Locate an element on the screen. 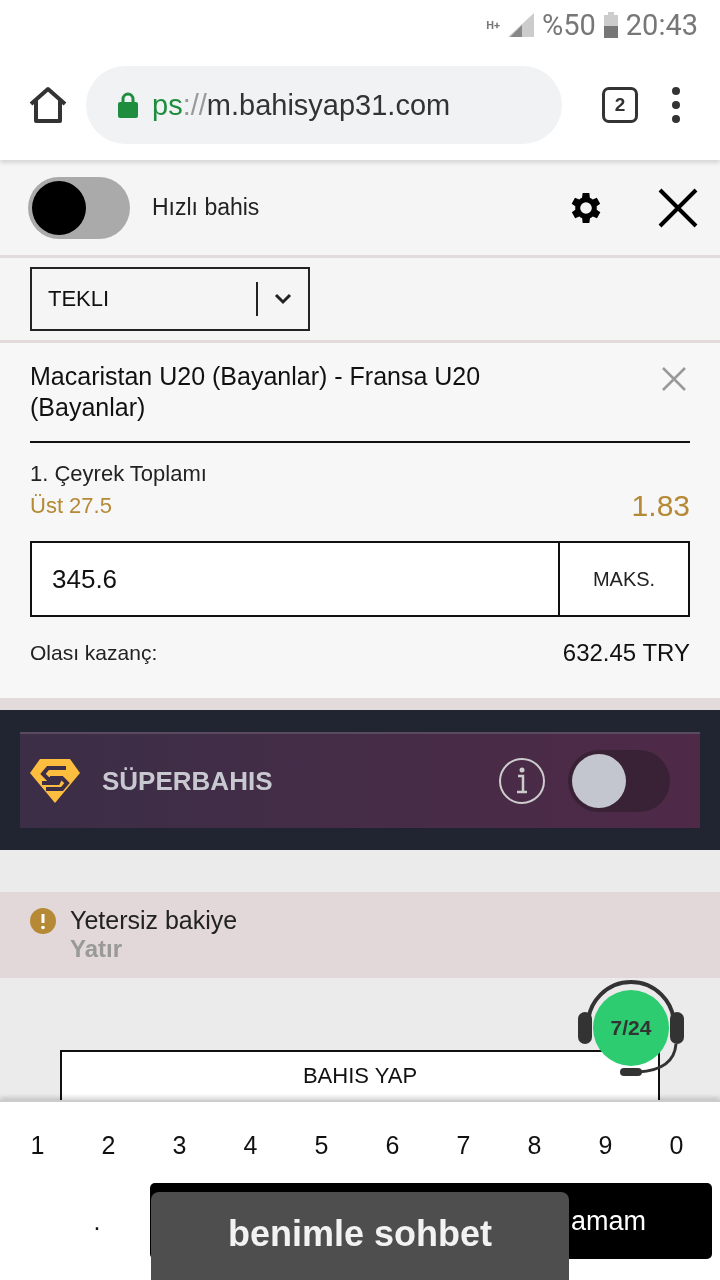  lock-icon is located at coordinates (128, 105).